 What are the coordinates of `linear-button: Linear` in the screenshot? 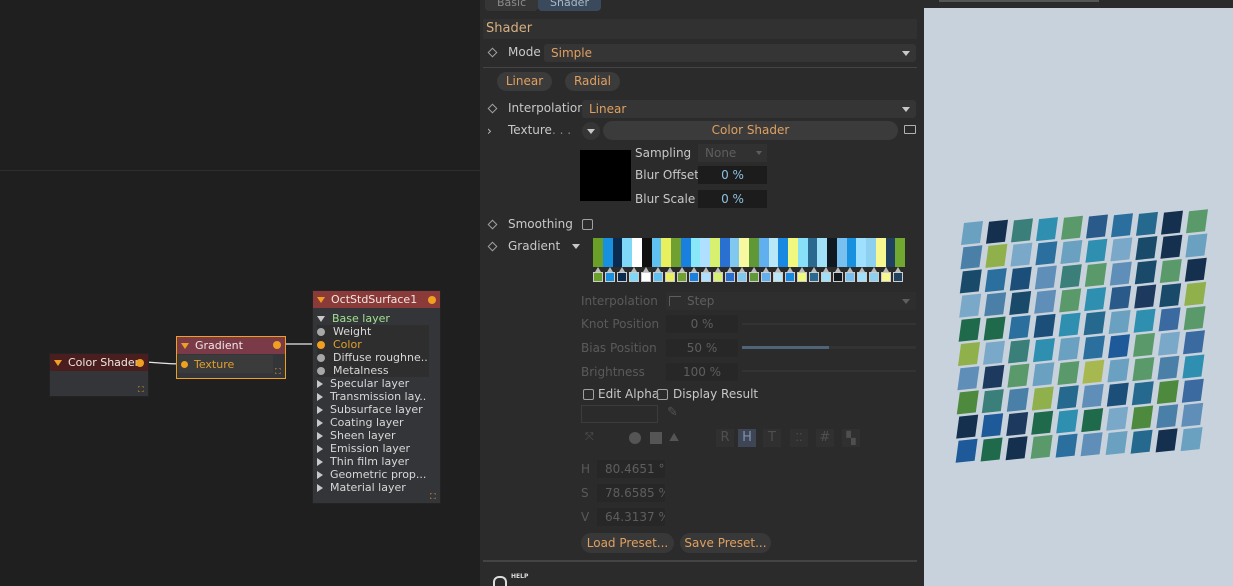 It's located at (524, 81).